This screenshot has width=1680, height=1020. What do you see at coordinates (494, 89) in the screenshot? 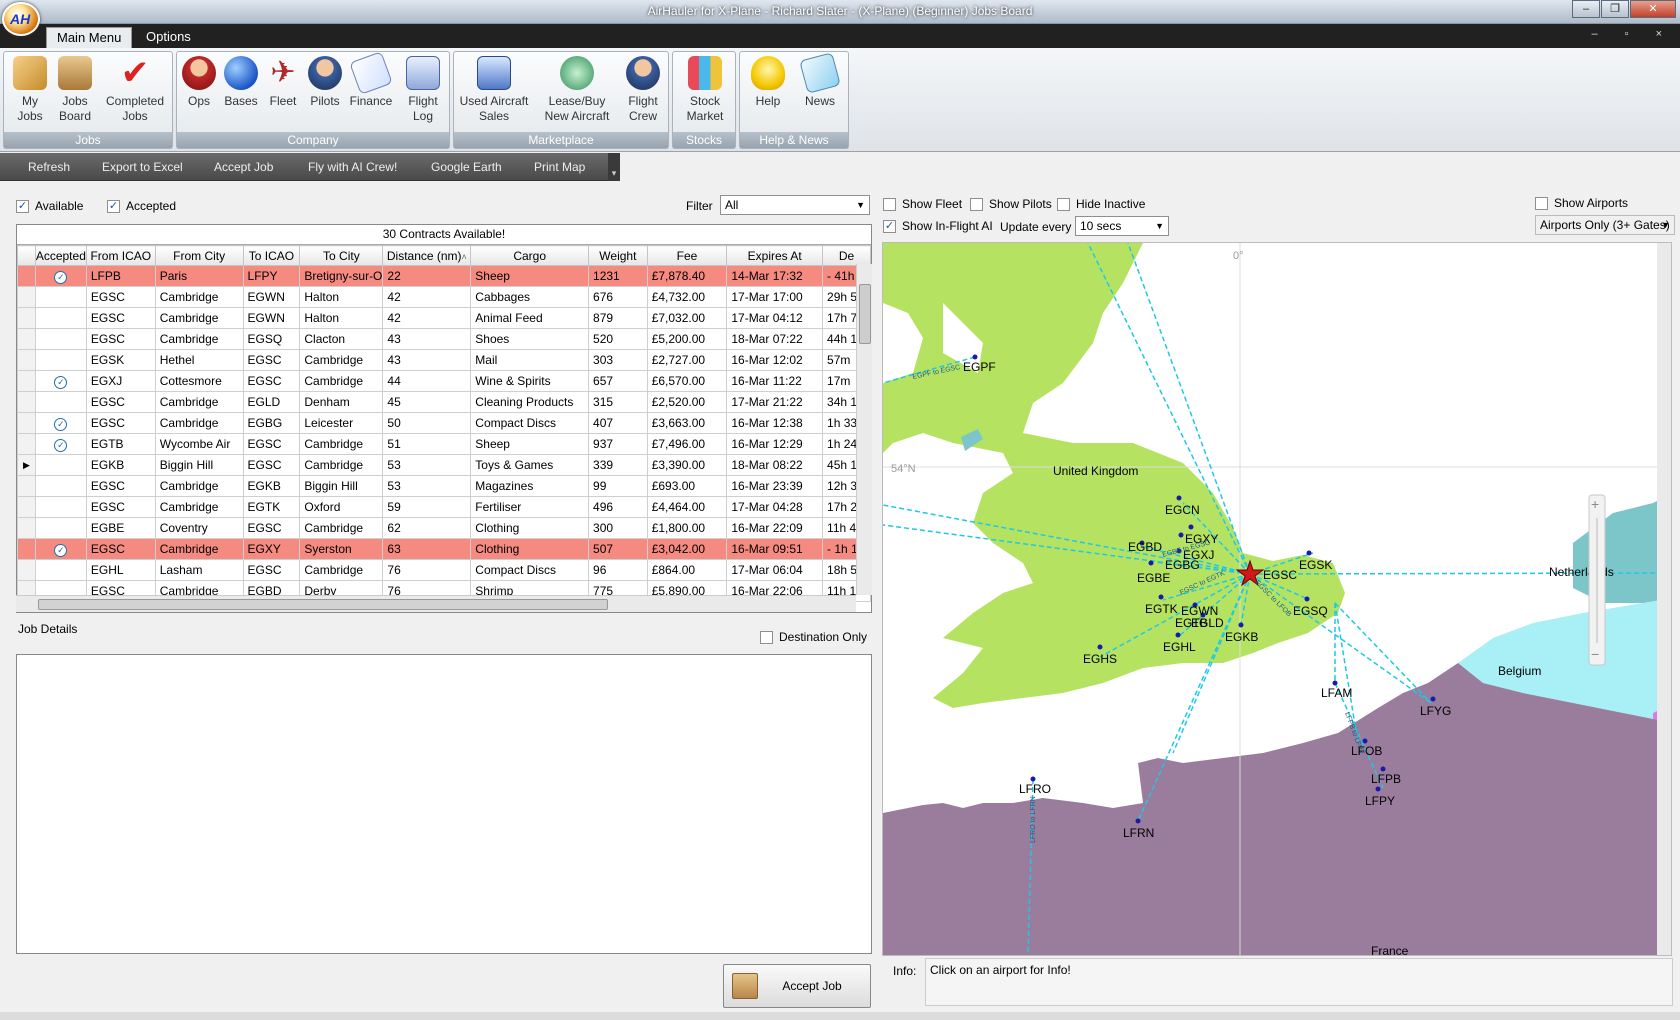
I see `used-aircraft-sales-button: Used Aircraft Sales` at bounding box center [494, 89].